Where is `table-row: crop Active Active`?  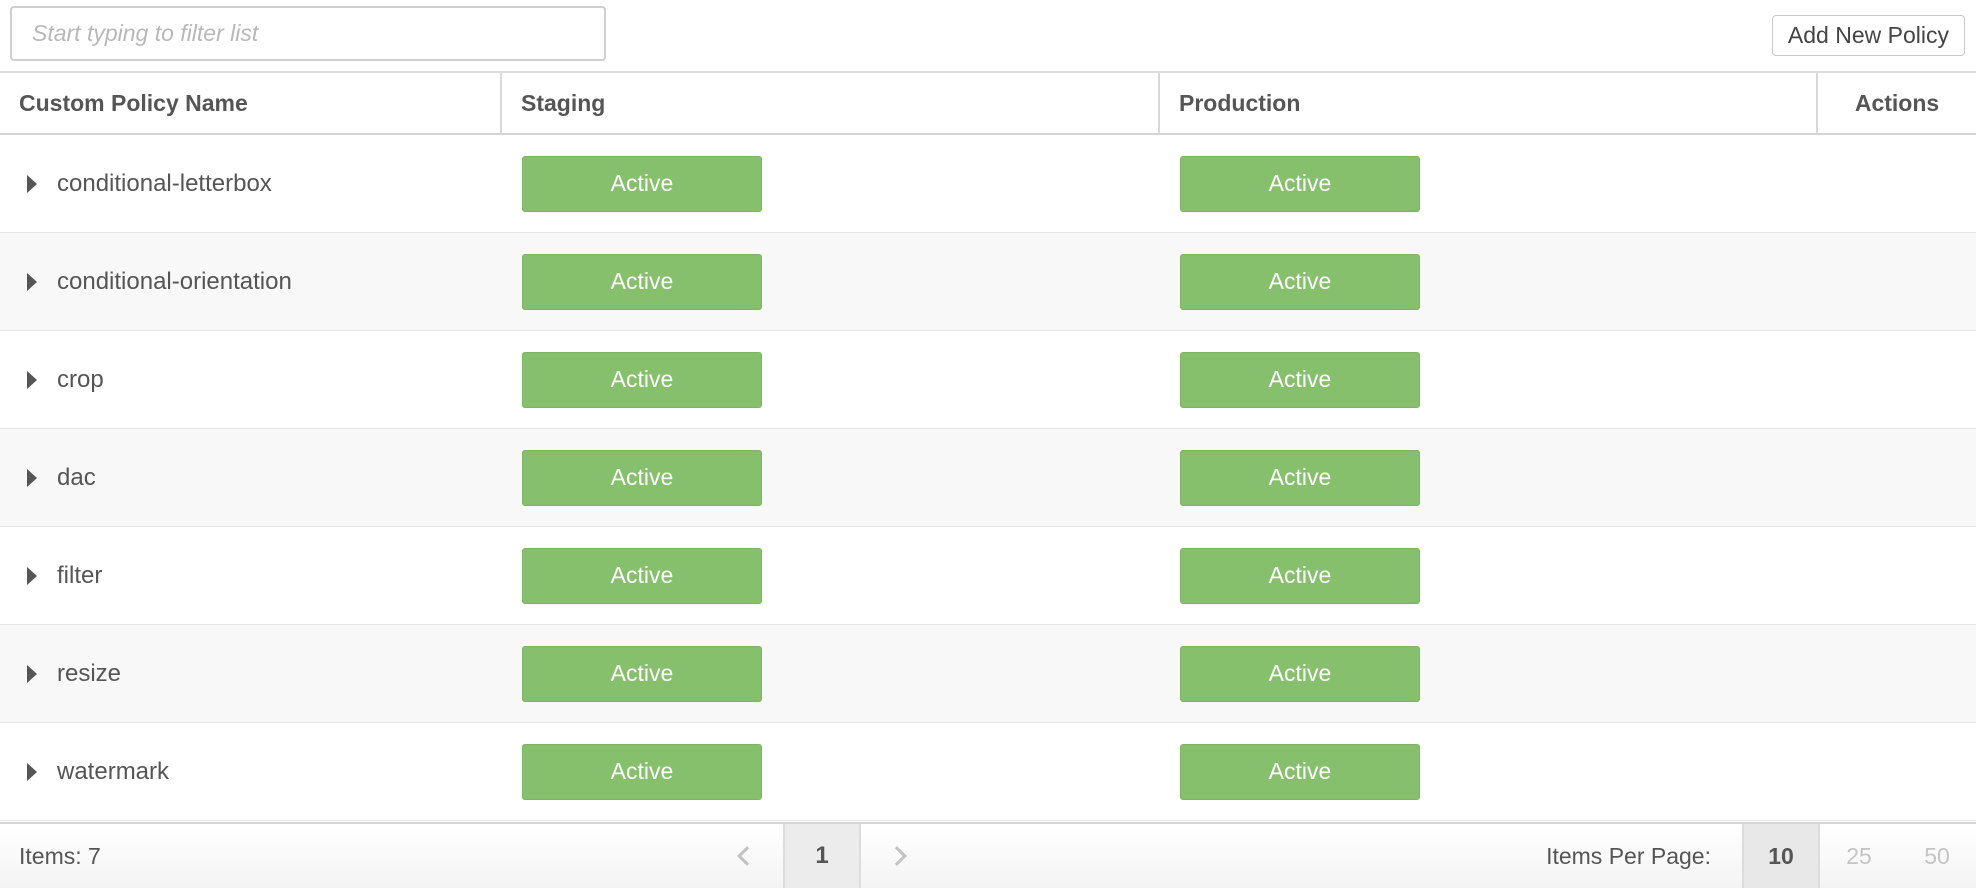
table-row: crop Active Active is located at coordinates (988, 380).